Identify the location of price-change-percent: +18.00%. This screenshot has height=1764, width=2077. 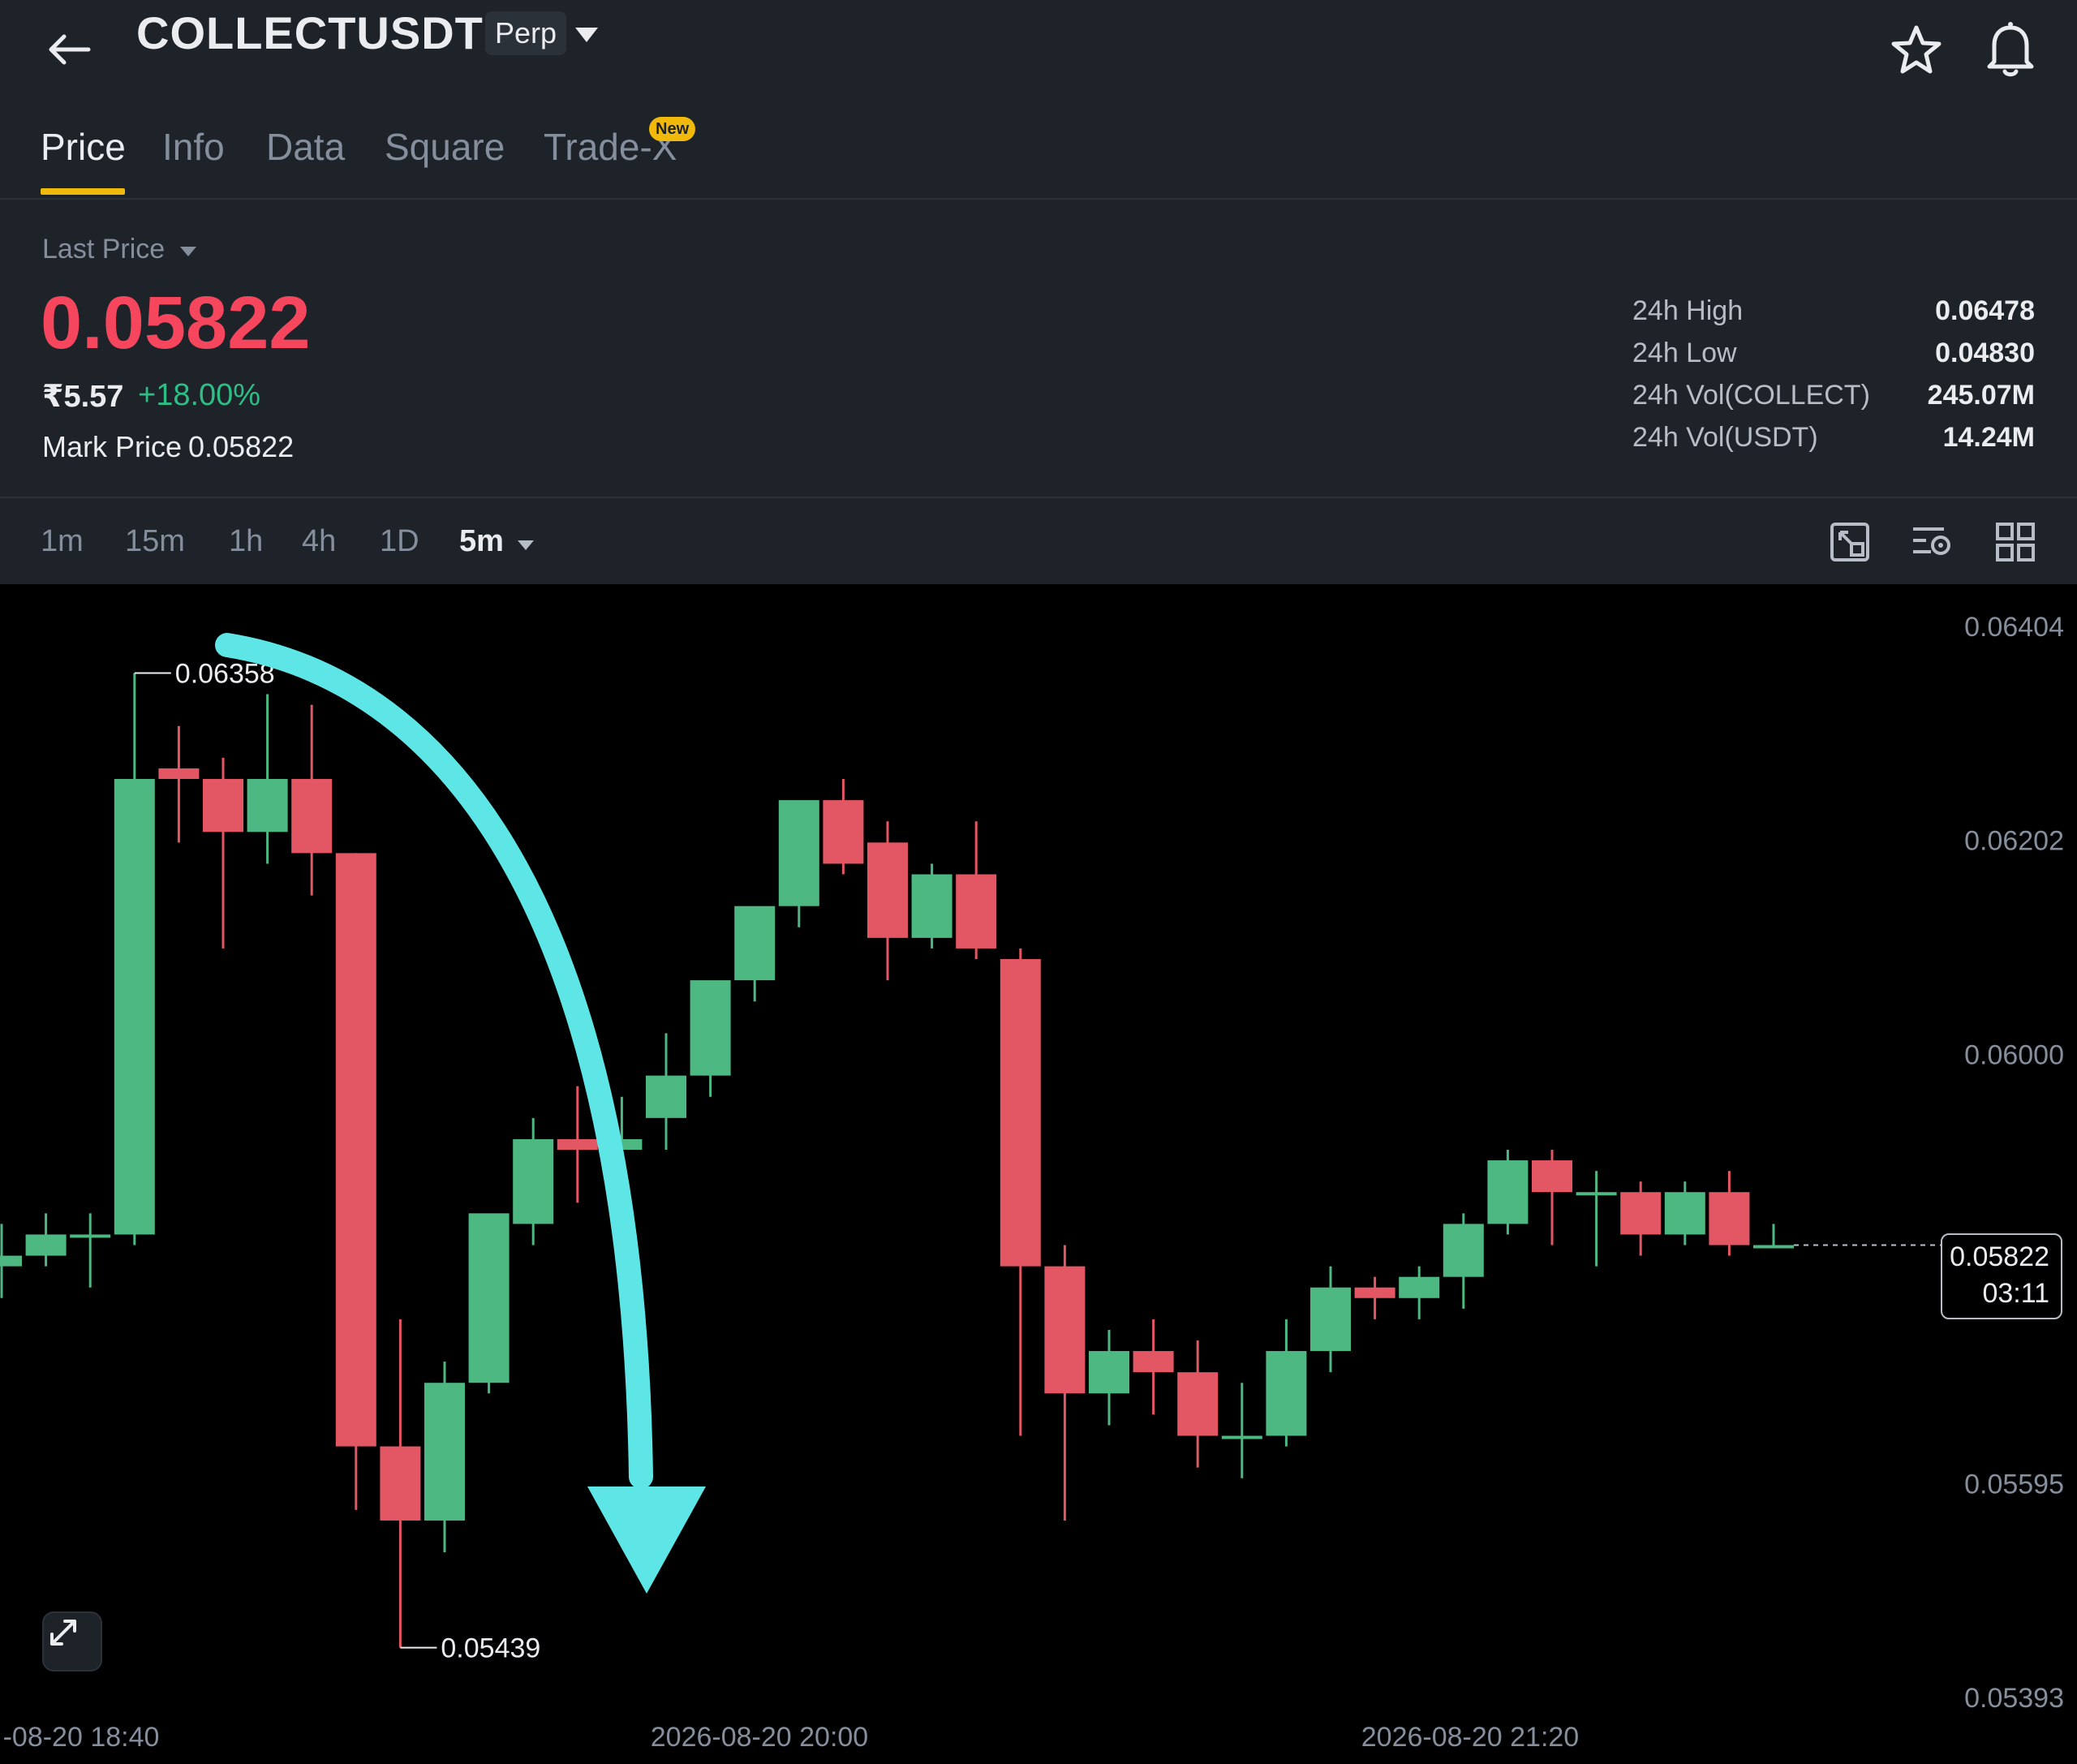
(199, 395).